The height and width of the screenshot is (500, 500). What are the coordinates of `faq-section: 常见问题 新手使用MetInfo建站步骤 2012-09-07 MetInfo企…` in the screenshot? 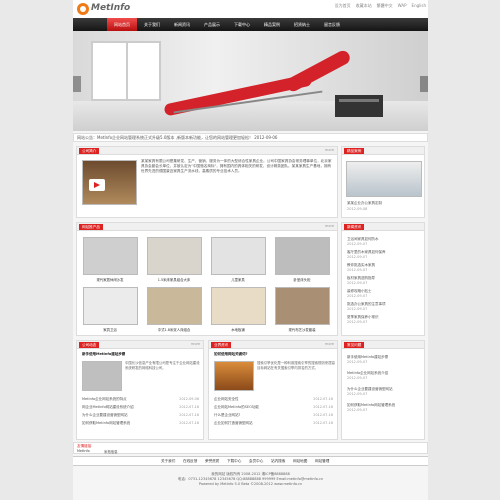 It's located at (383, 390).